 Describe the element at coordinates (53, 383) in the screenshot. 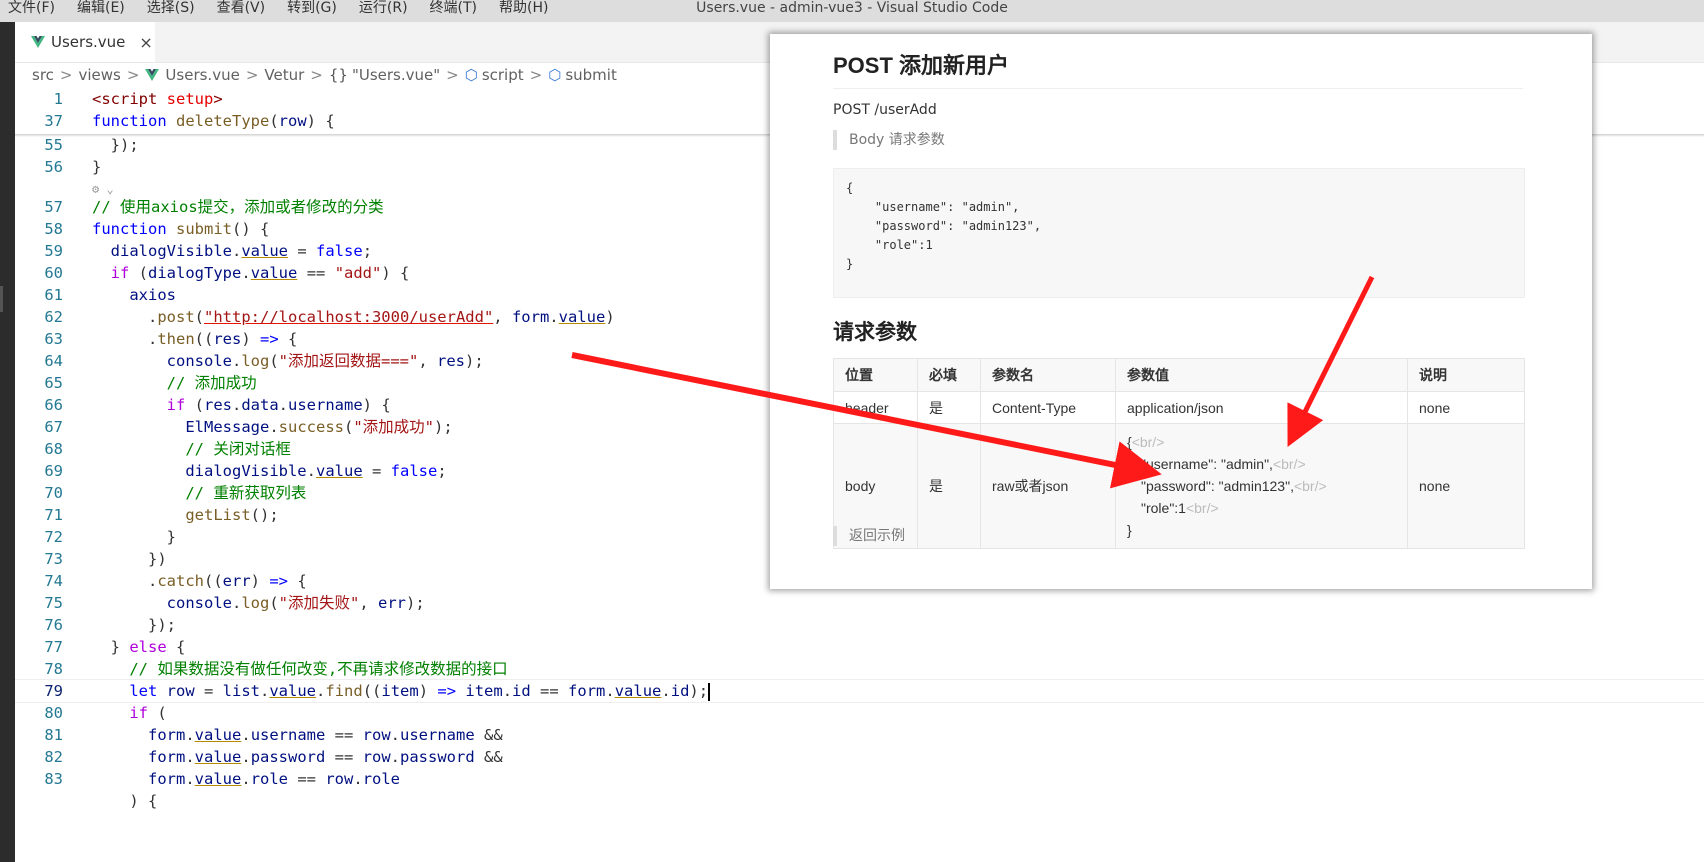

I see `line-number: 65` at that location.